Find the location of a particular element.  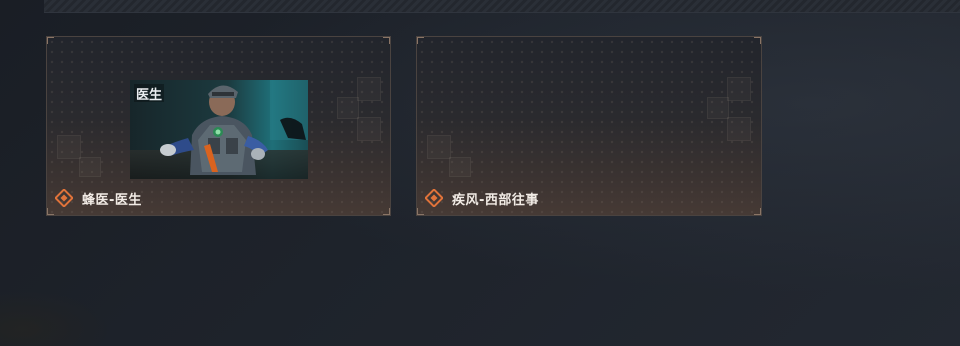

card-title: 疾风-西部往事 is located at coordinates (495, 200).